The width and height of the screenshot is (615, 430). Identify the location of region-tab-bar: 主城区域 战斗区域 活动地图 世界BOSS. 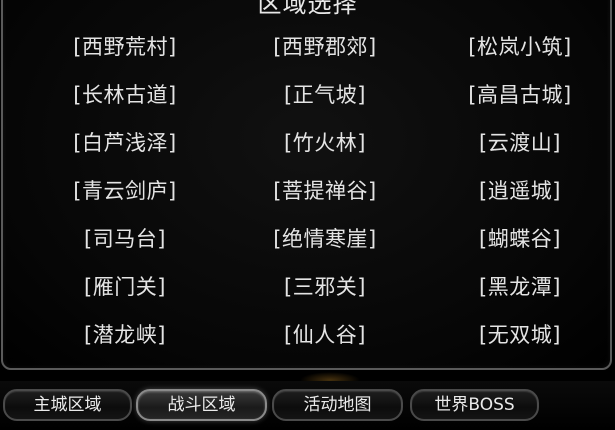
(307, 405).